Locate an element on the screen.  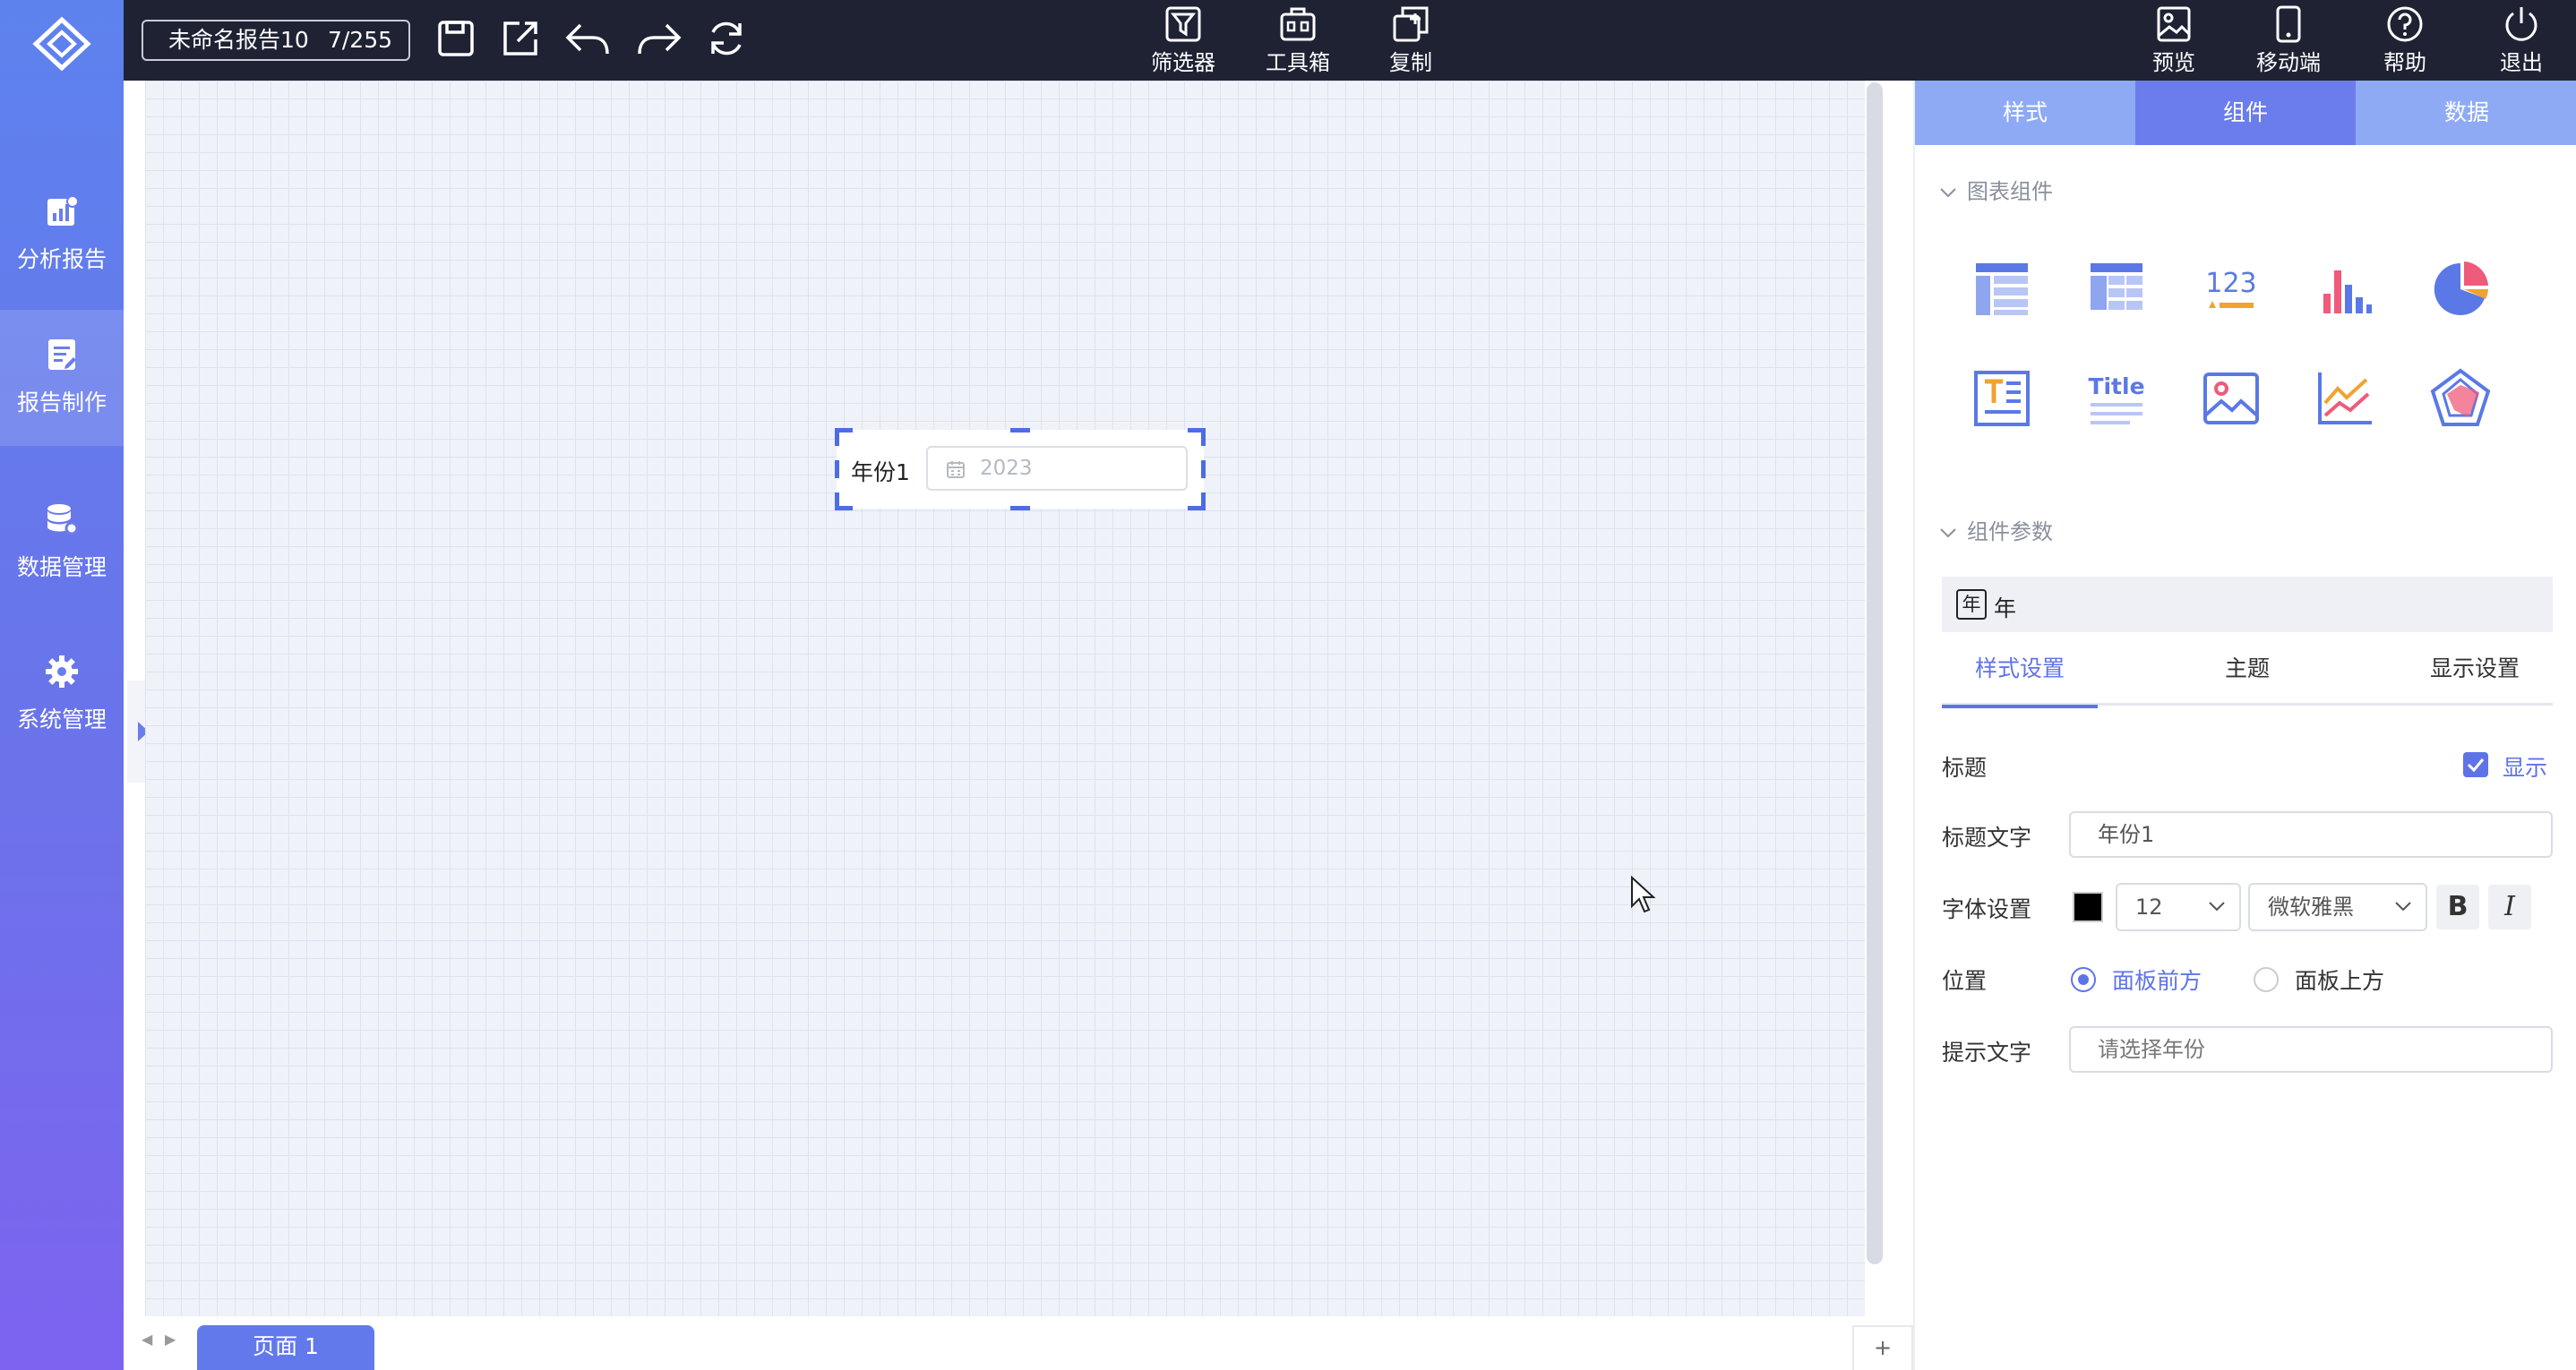
help-button: 帮助 is located at coordinates (2405, 41).